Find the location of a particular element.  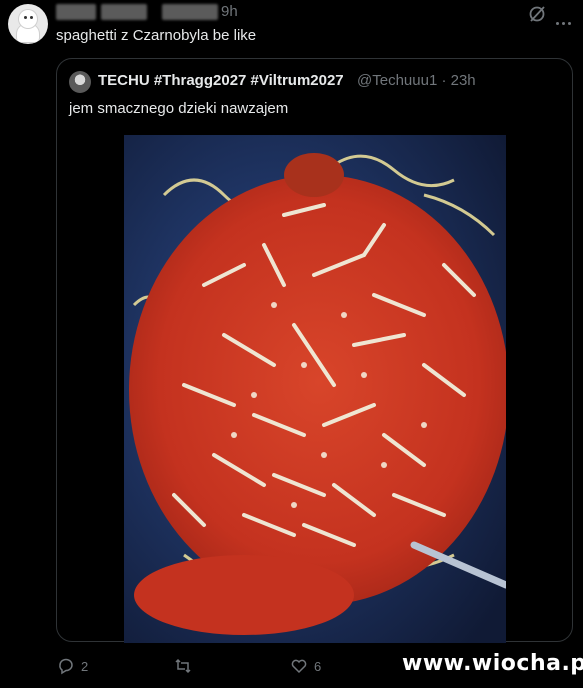

reply-count: 2 is located at coordinates (85, 666).